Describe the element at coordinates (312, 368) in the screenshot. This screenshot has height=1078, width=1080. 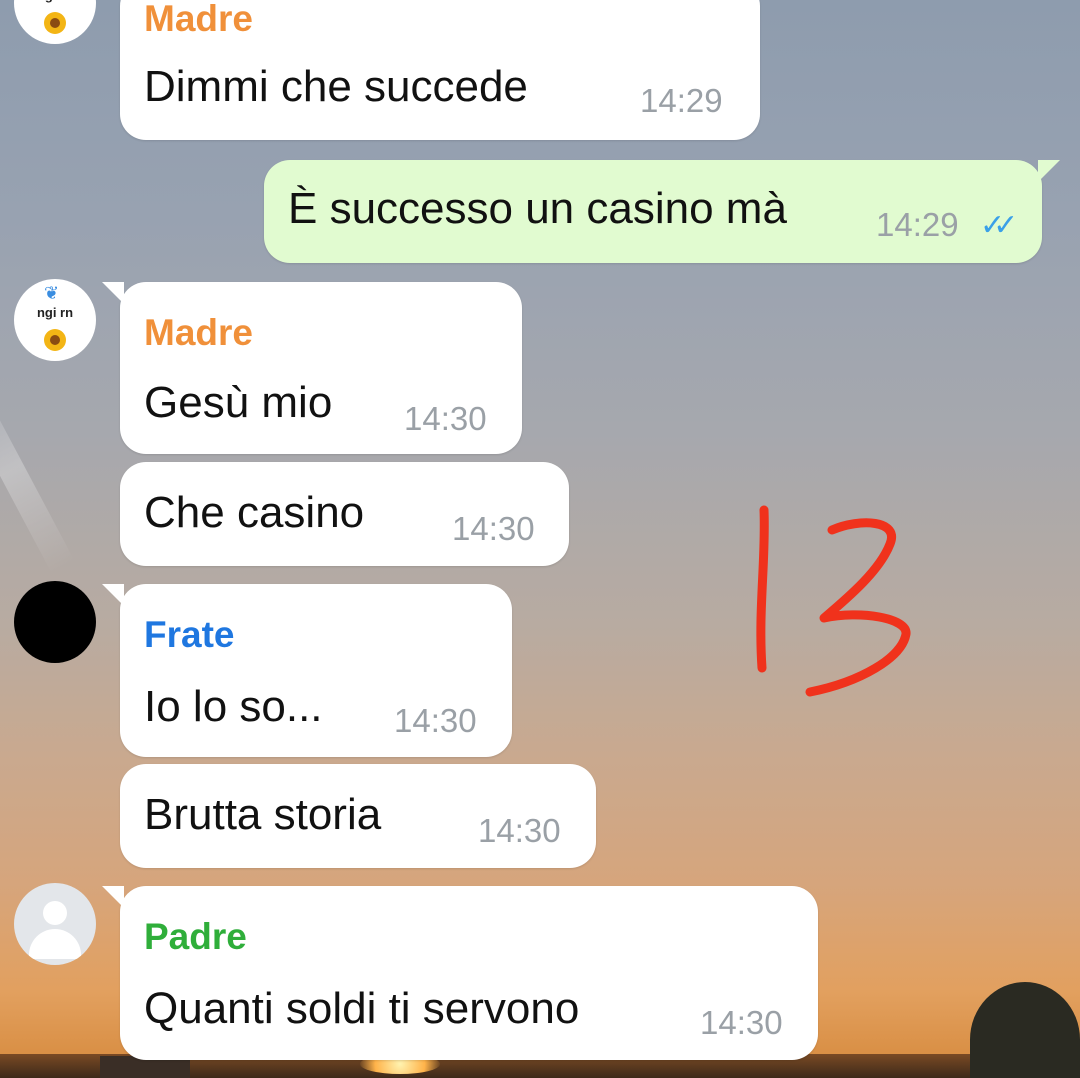
I see `message-bubble-incoming: Madre Gesù mio 14:30` at that location.